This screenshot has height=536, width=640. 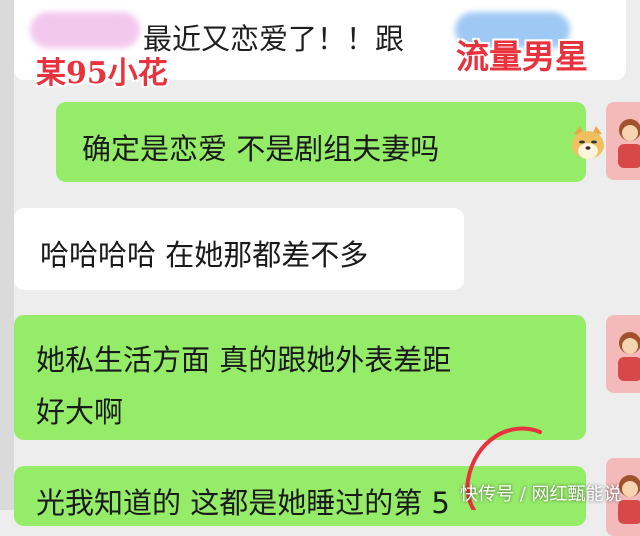 What do you see at coordinates (80, 412) in the screenshot?
I see `message-text-3-line2: 好大啊` at bounding box center [80, 412].